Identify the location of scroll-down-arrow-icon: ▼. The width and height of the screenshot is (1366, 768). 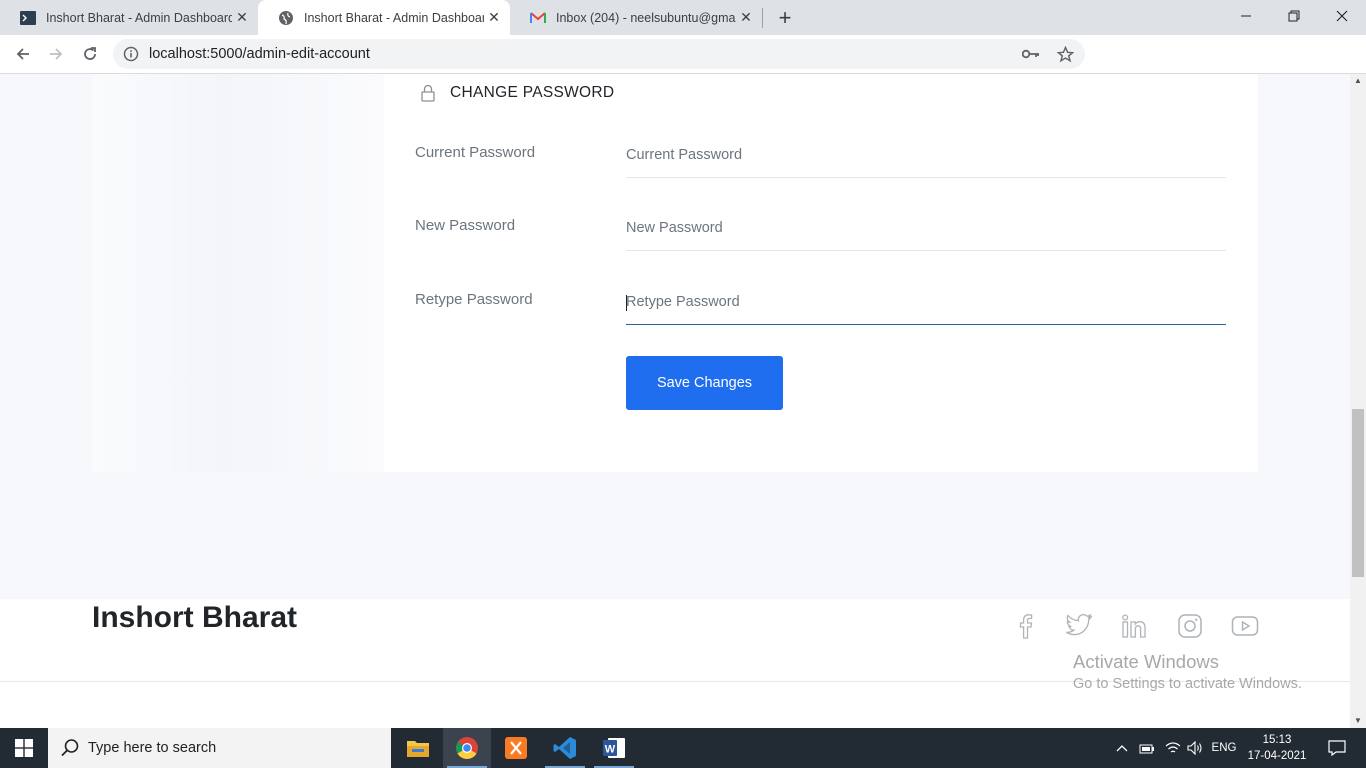
(1358, 721).